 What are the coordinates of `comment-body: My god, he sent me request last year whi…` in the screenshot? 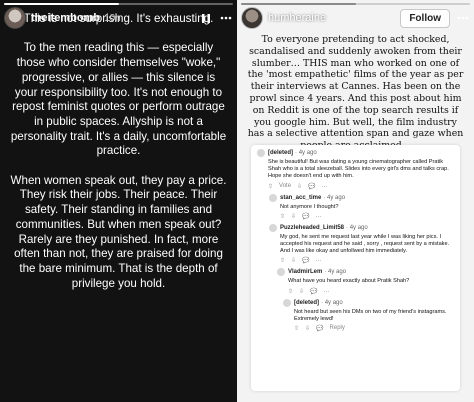 It's located at (365, 244).